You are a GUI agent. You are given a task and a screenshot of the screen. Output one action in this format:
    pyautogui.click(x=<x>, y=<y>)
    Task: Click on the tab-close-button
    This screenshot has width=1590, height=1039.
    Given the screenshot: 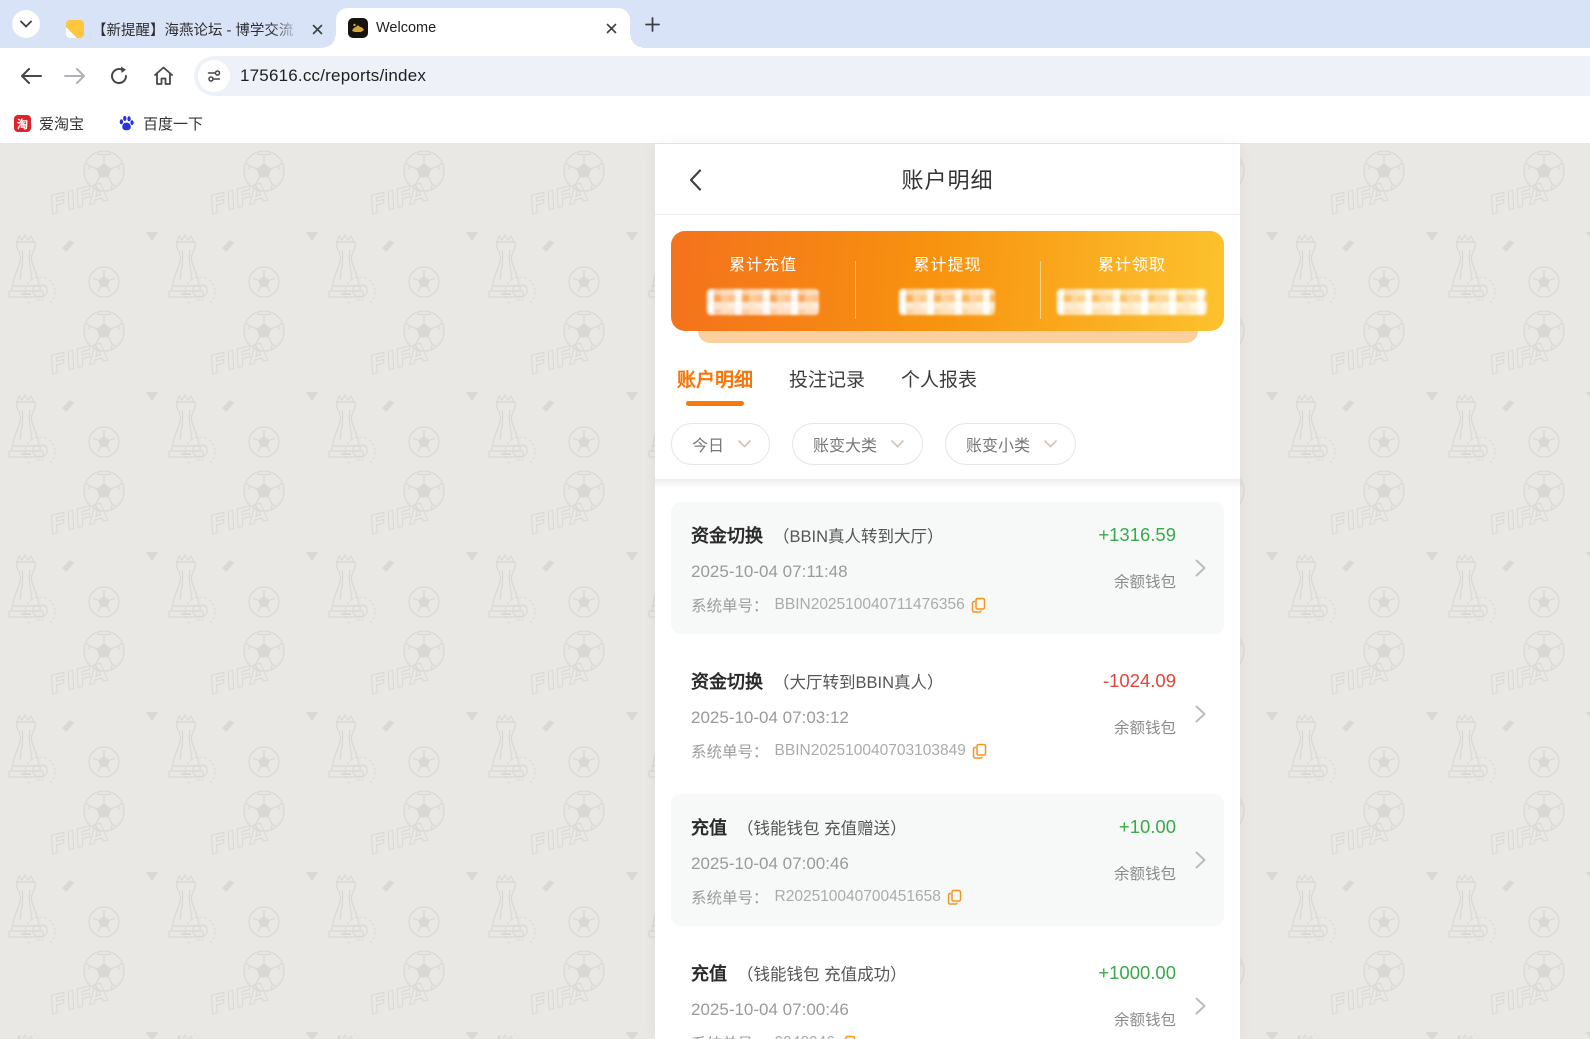 What is the action you would take?
    pyautogui.click(x=611, y=28)
    